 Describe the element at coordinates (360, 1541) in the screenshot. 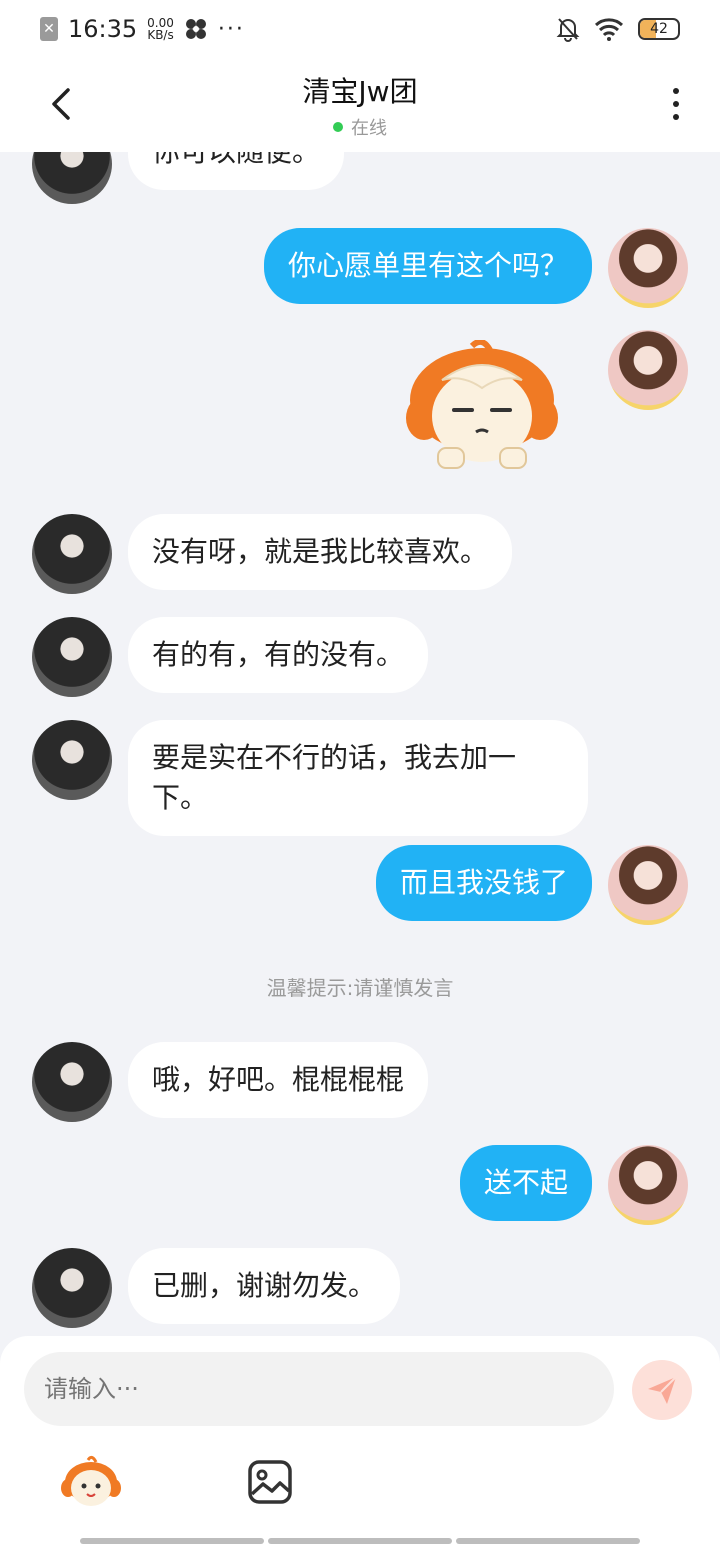

I see `home-indicator` at that location.